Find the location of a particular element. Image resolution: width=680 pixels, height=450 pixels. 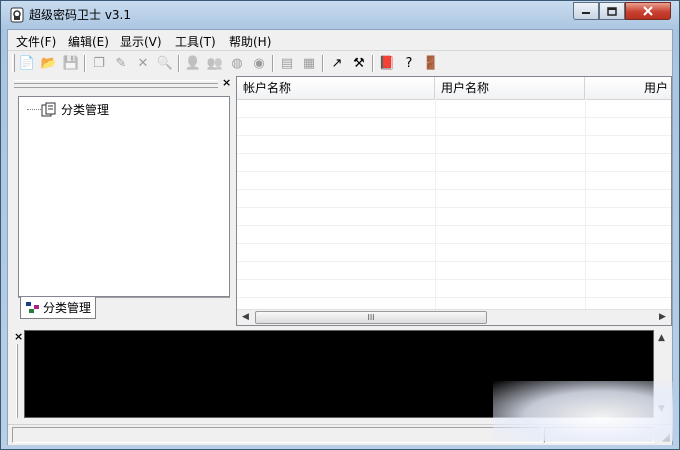

book-icon: 📕 is located at coordinates (387, 63).